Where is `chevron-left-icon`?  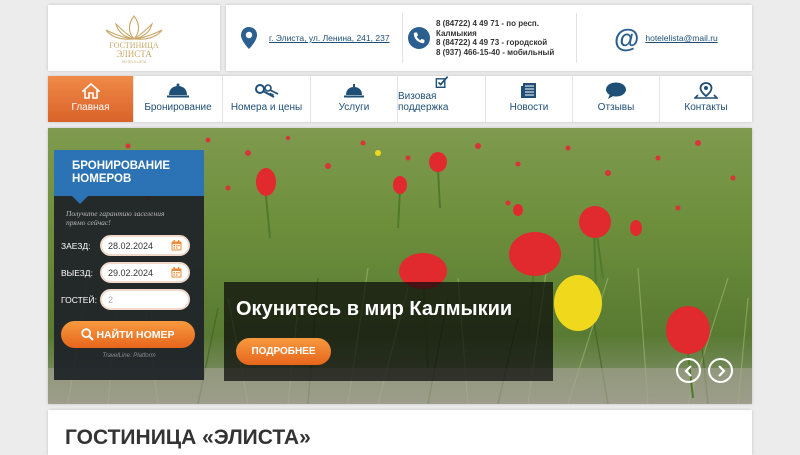 chevron-left-icon is located at coordinates (687, 370).